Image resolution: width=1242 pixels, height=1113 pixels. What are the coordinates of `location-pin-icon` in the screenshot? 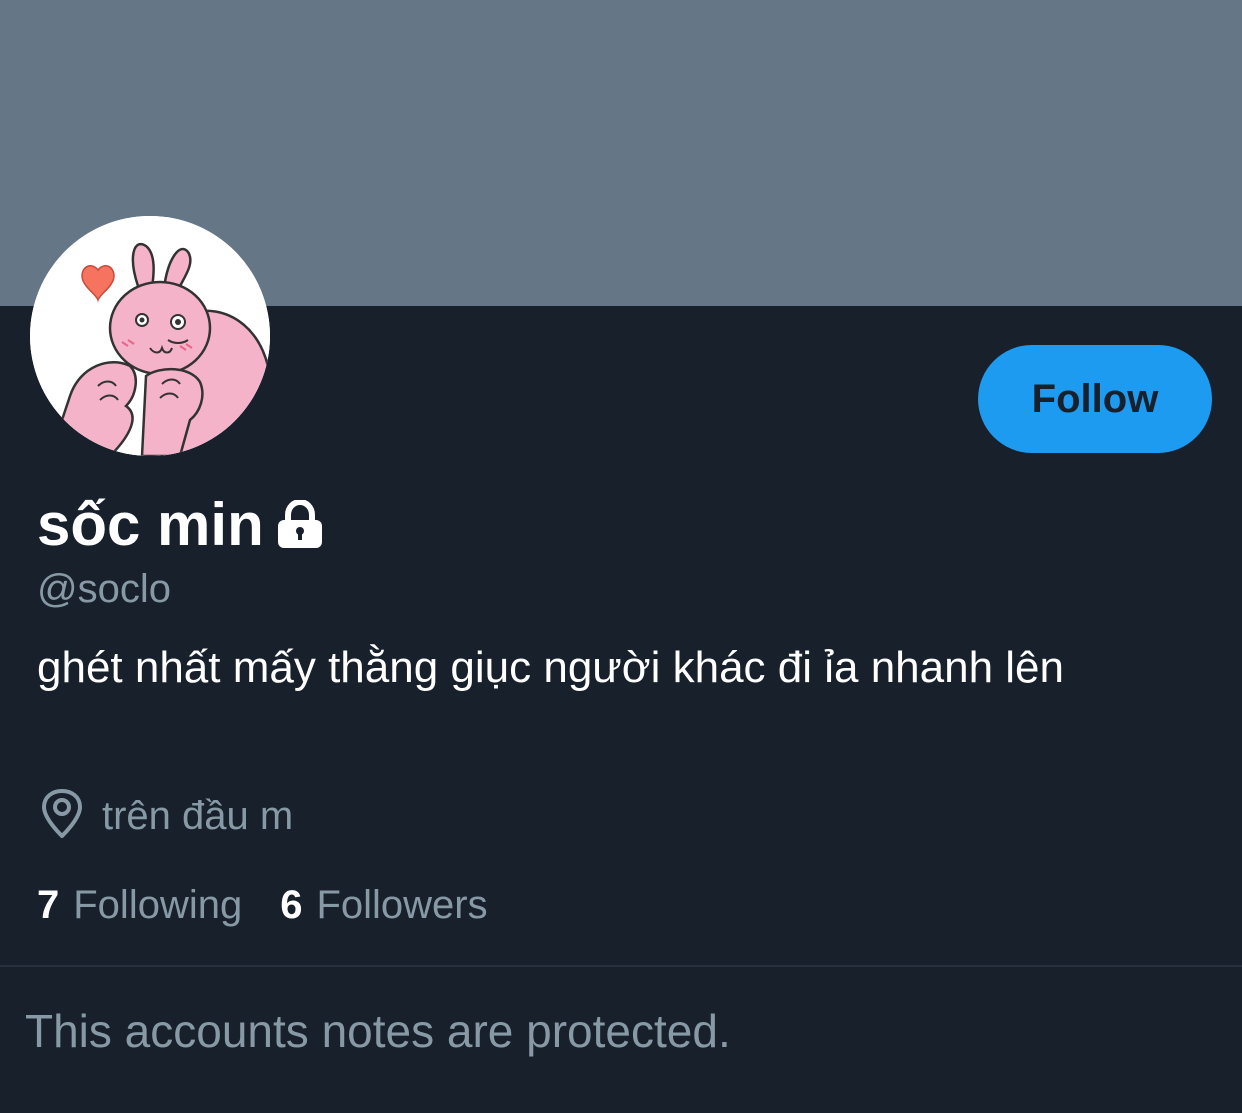 It's located at (62, 816).